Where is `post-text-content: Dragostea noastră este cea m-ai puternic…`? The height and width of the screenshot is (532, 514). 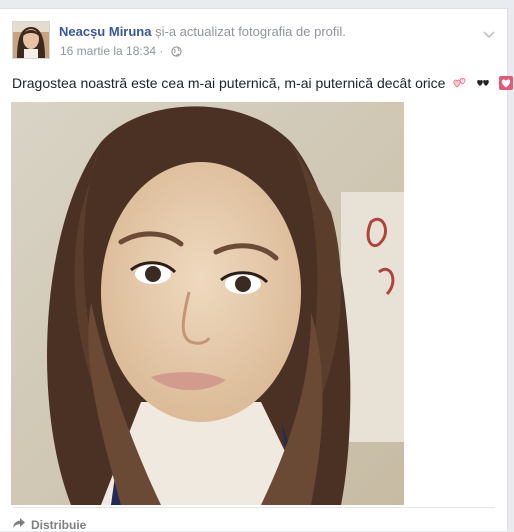
post-text-content: Dragostea noastră este cea m-ai puternic… is located at coordinates (229, 83).